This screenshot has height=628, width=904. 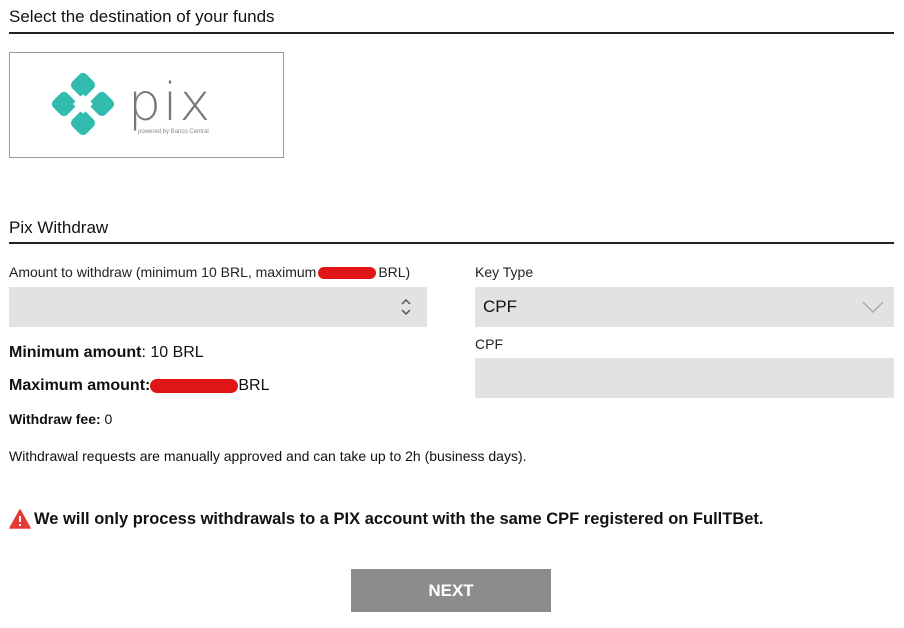 What do you see at coordinates (347, 273) in the screenshot?
I see `redacted-maximum` at bounding box center [347, 273].